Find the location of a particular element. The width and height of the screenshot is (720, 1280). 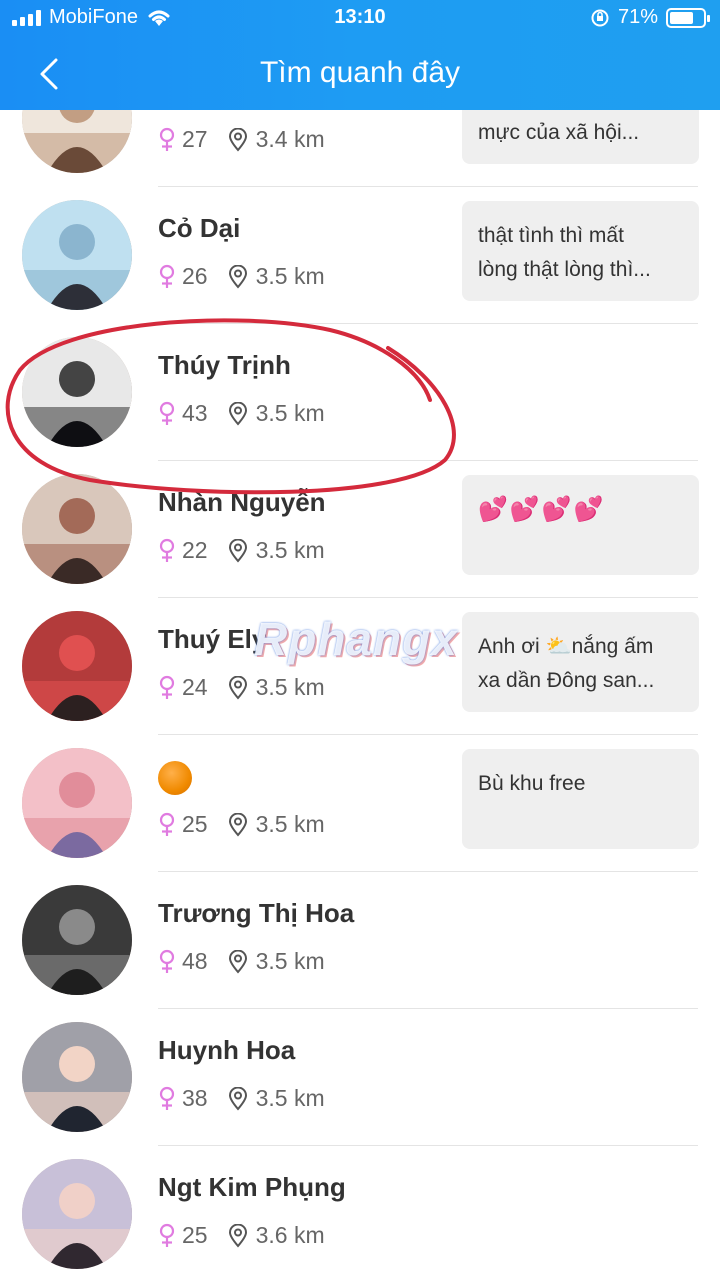

user-meta: 27 3.4 km is located at coordinates (241, 139).